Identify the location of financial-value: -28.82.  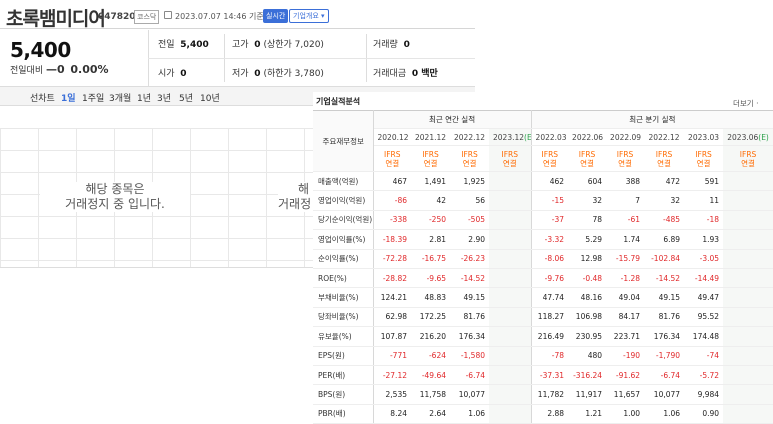
(392, 278).